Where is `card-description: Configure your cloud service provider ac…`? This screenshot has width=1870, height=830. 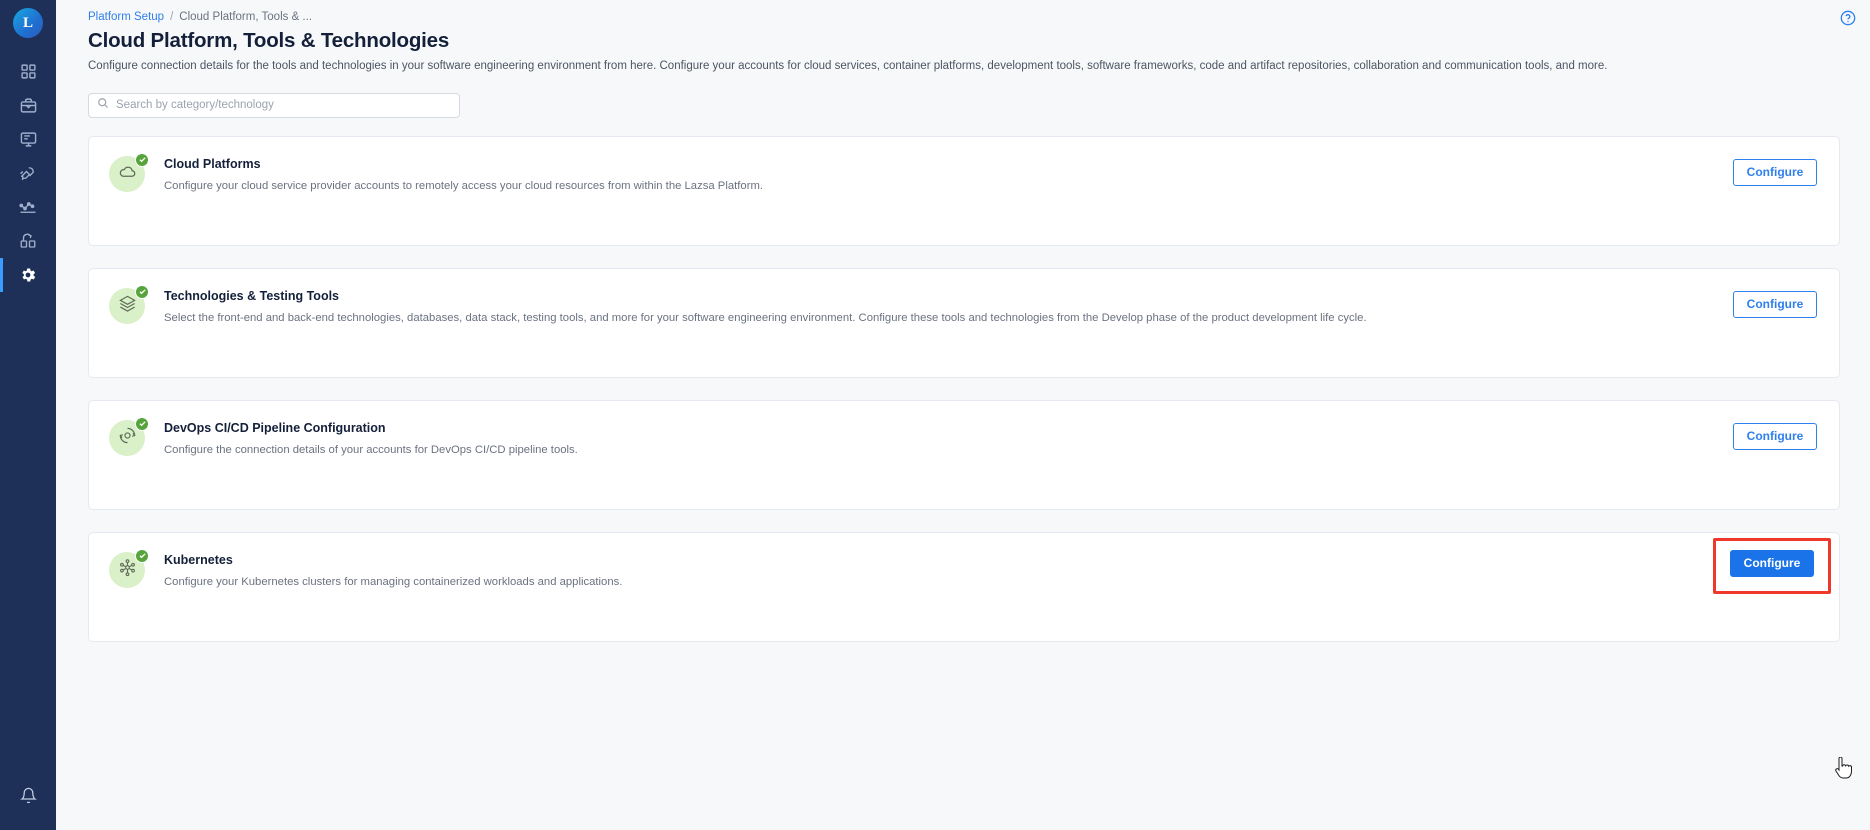
card-description: Configure your cloud service provider ac… is located at coordinates (463, 185).